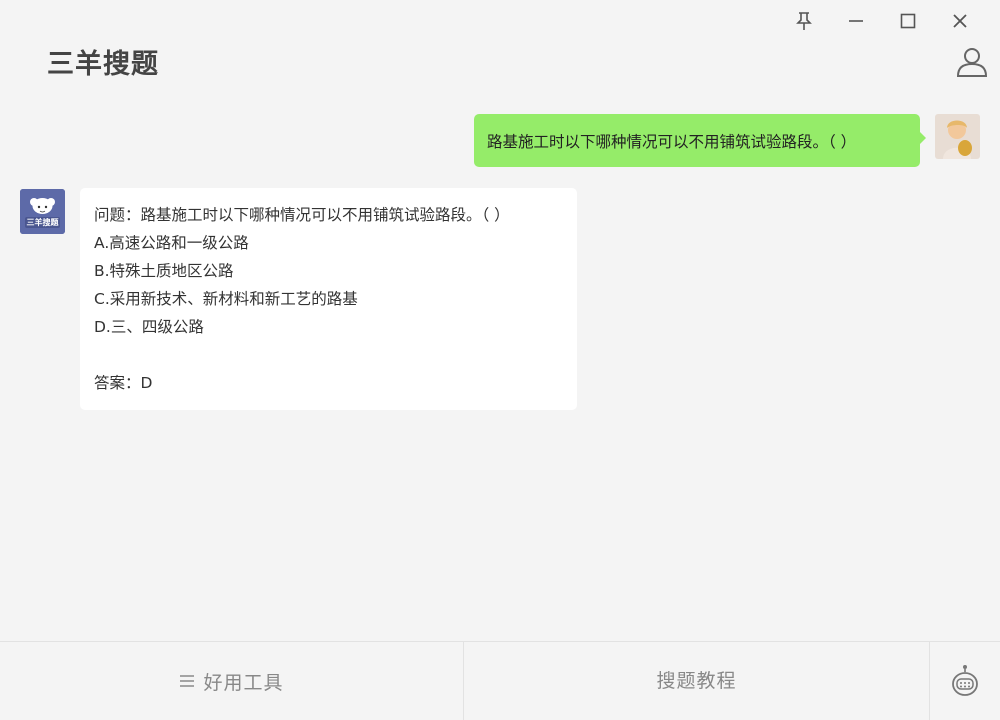  Describe the element at coordinates (42, 211) in the screenshot. I see `bot-avatar: 三羊搜题` at that location.